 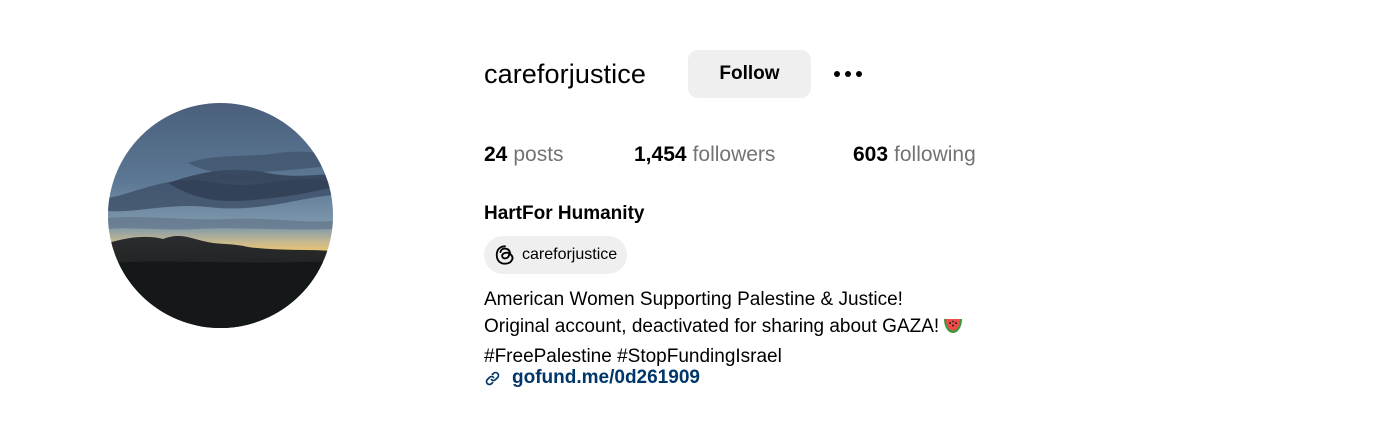 What do you see at coordinates (734, 154) in the screenshot?
I see `followers-label: followers` at bounding box center [734, 154].